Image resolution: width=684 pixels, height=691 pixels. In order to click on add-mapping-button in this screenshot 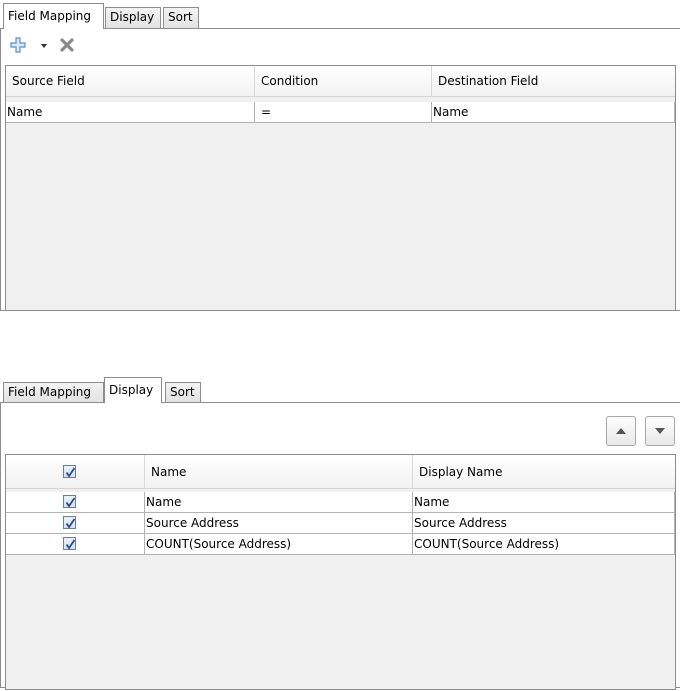, I will do `click(18, 46)`.